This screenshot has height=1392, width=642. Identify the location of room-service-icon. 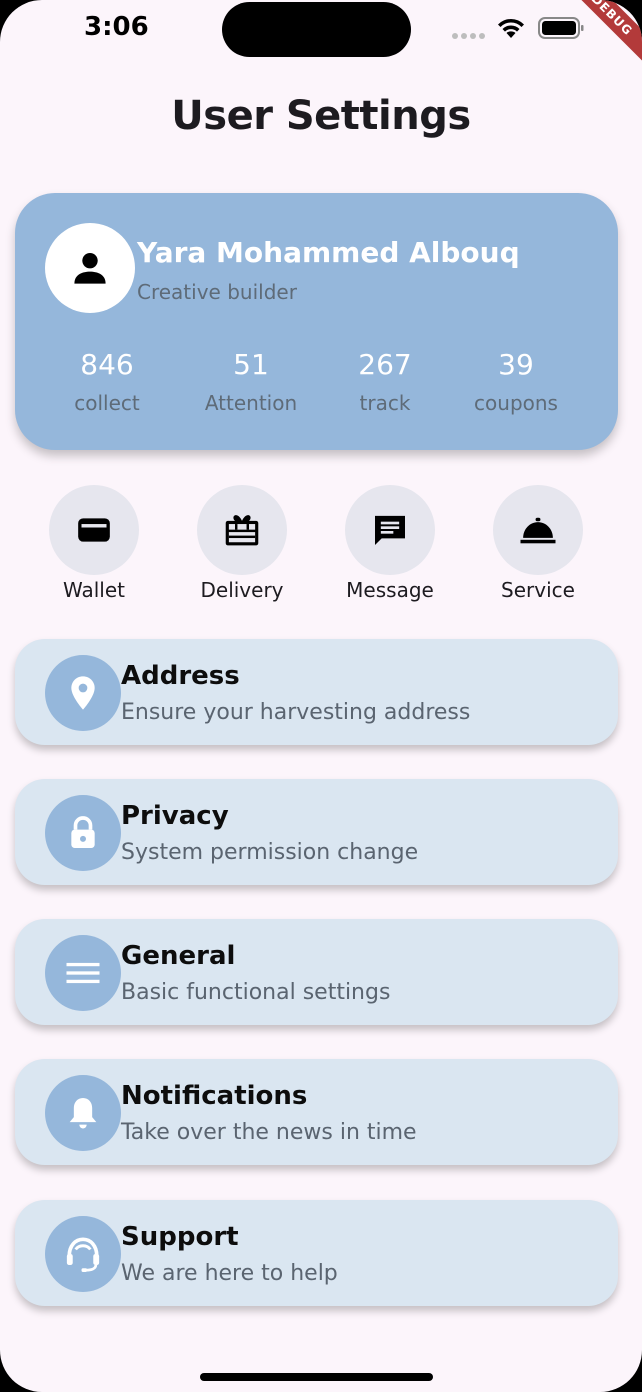
(538, 530).